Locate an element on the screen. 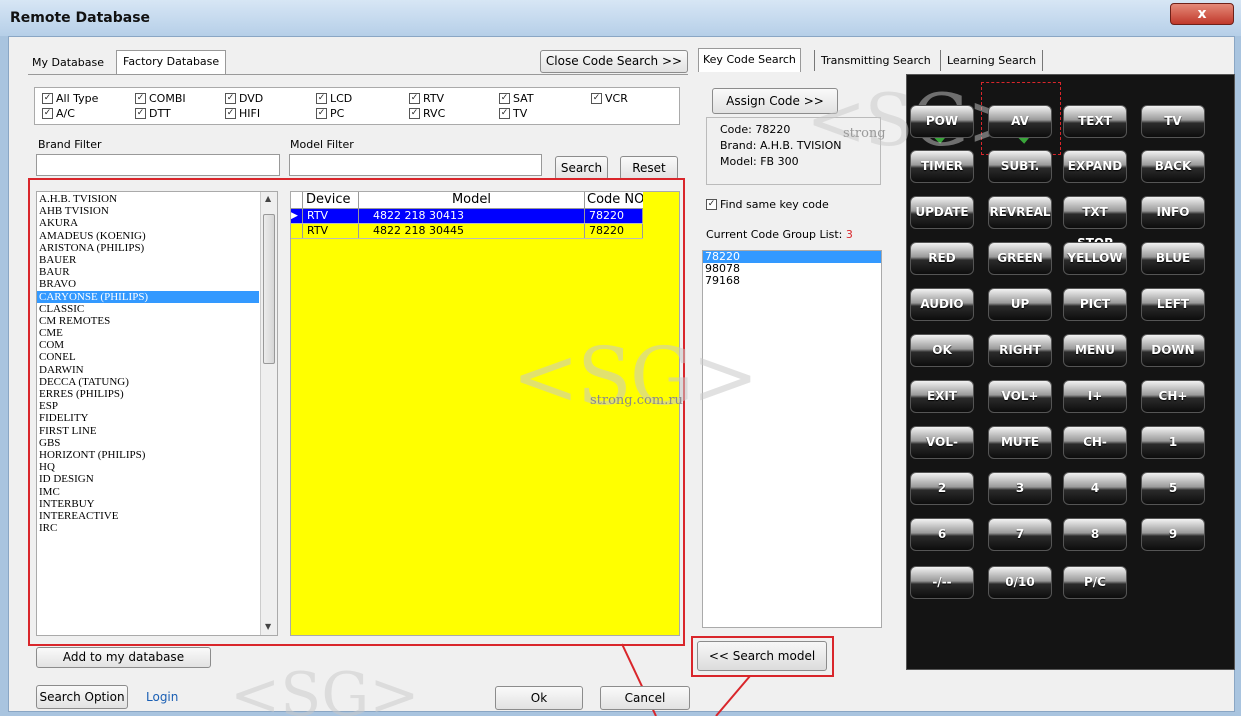 The width and height of the screenshot is (1241, 716). type-label: DVD is located at coordinates (251, 98).